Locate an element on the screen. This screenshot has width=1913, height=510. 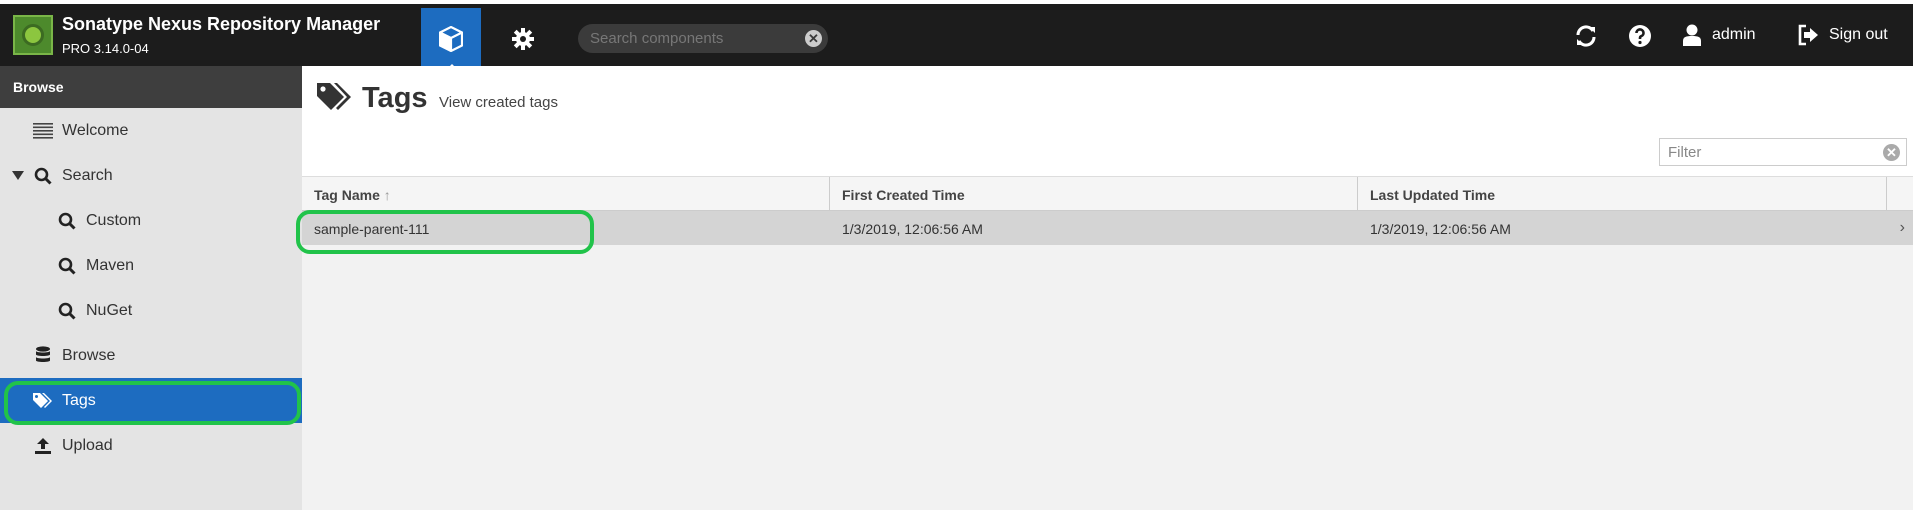
help-icon is located at coordinates (1640, 36).